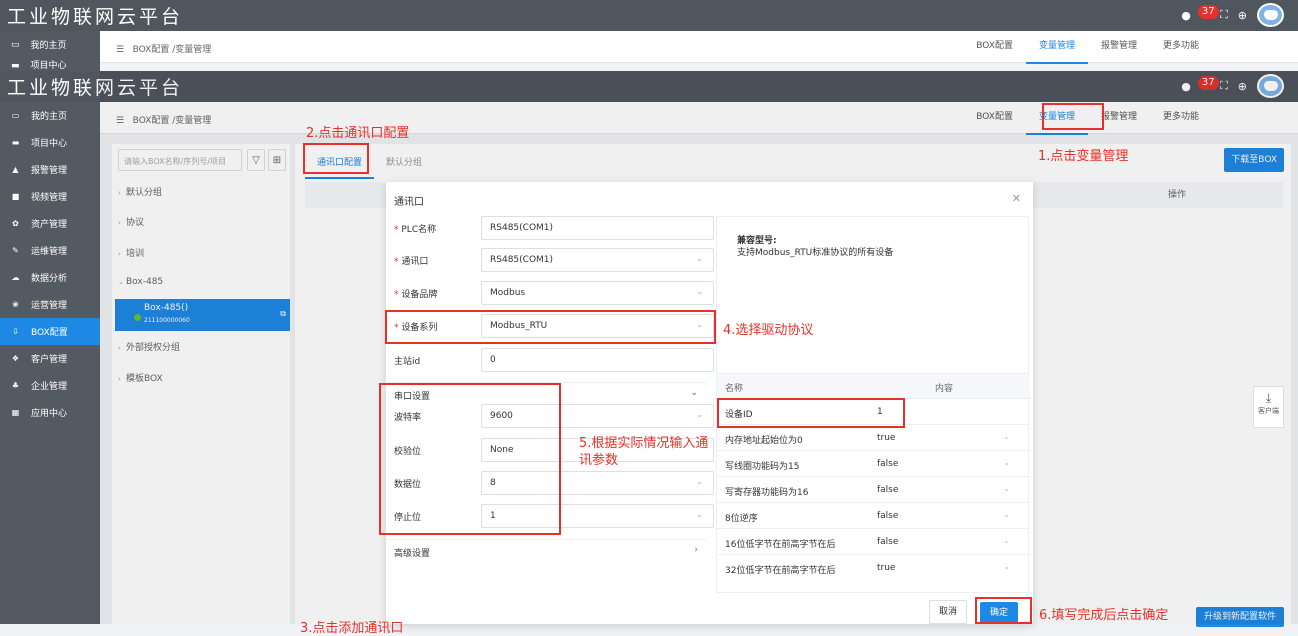  What do you see at coordinates (15, 169) in the screenshot?
I see `bell-icon: ▲` at bounding box center [15, 169].